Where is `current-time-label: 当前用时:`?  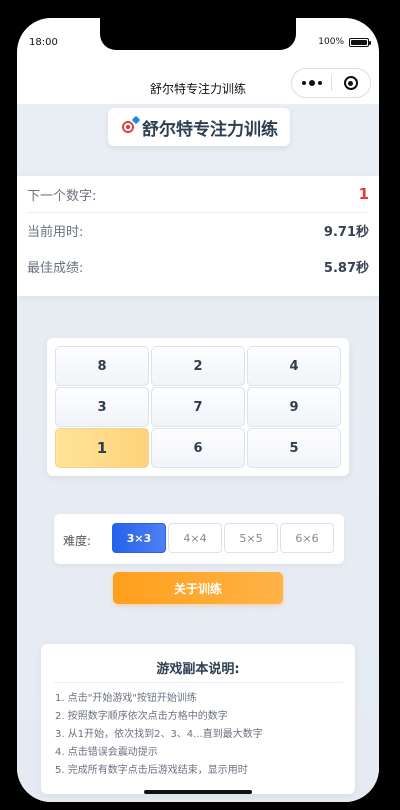 current-time-label: 当前用时: is located at coordinates (55, 232).